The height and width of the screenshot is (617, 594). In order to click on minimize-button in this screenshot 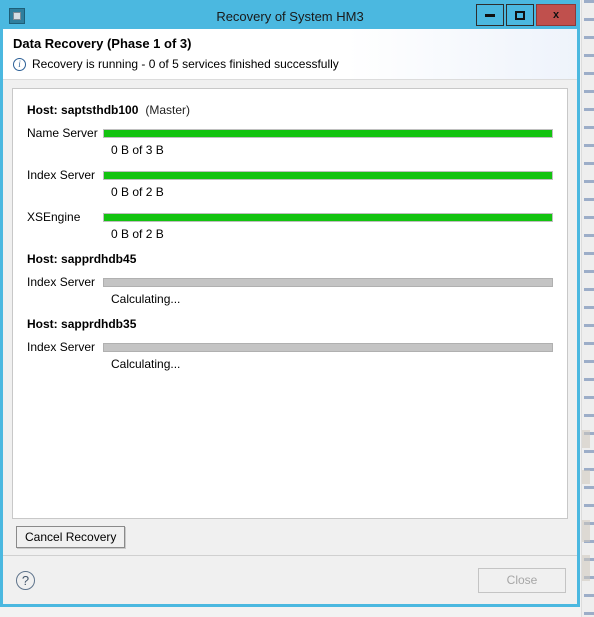, I will do `click(490, 15)`.